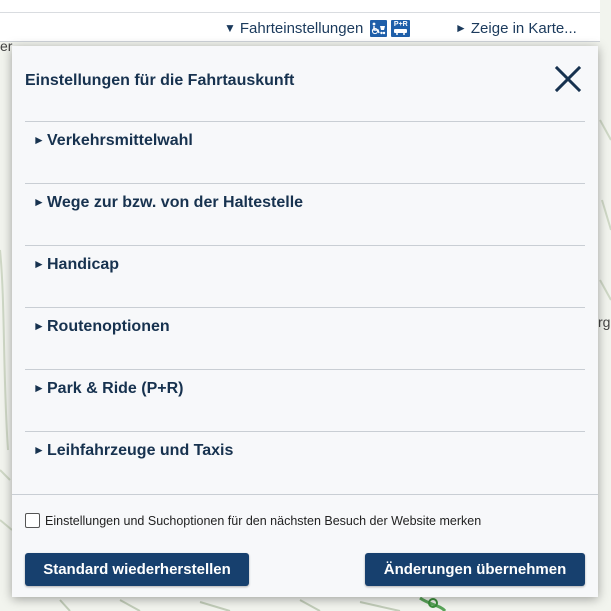 The height and width of the screenshot is (611, 611). What do you see at coordinates (305, 400) in the screenshot?
I see `section-park-ride: ► Park & Ride (P+R)` at bounding box center [305, 400].